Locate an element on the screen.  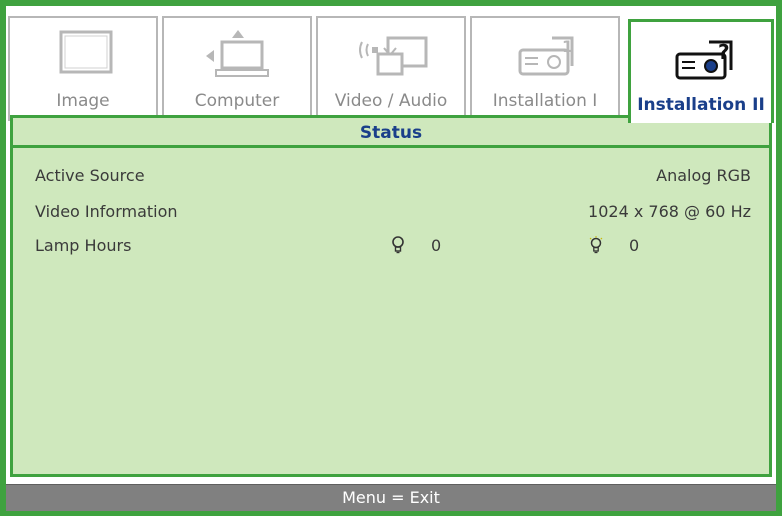
tab-installation-1: 1 Installation I is located at coordinates (545, 68).